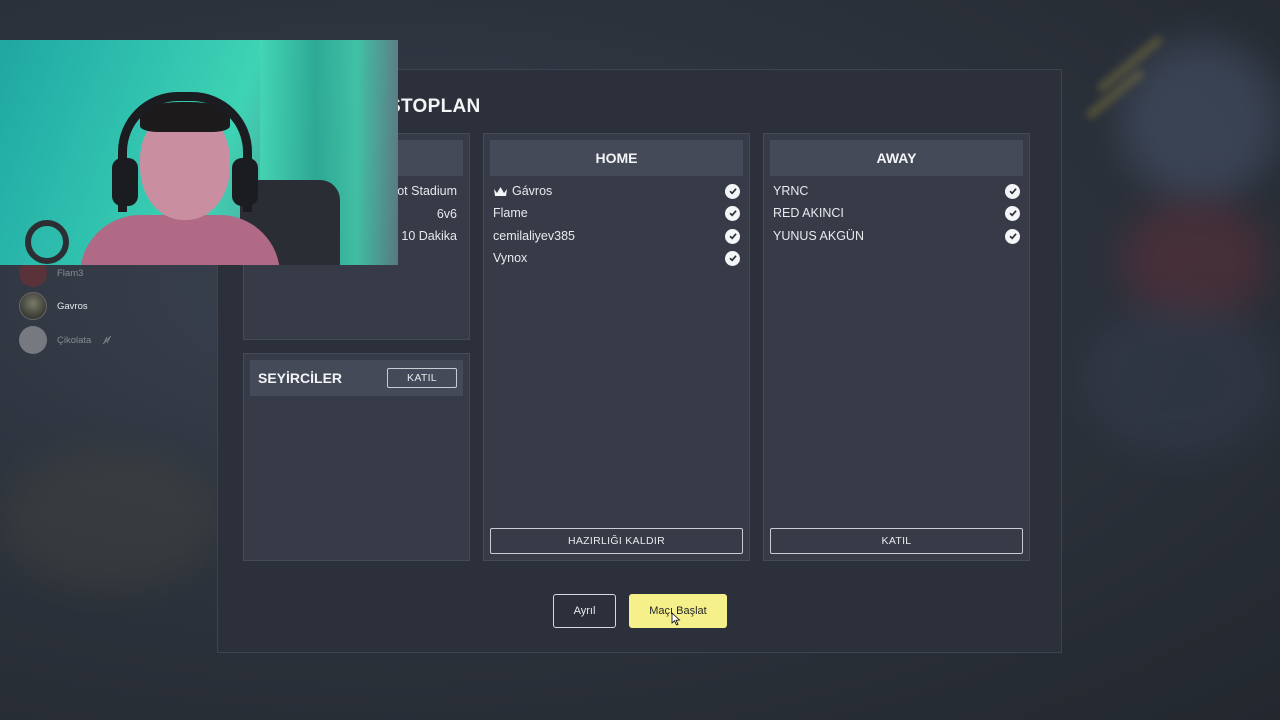 The width and height of the screenshot is (1280, 720). Describe the element at coordinates (896, 541) in the screenshot. I see `away-join-button: KATIL` at that location.